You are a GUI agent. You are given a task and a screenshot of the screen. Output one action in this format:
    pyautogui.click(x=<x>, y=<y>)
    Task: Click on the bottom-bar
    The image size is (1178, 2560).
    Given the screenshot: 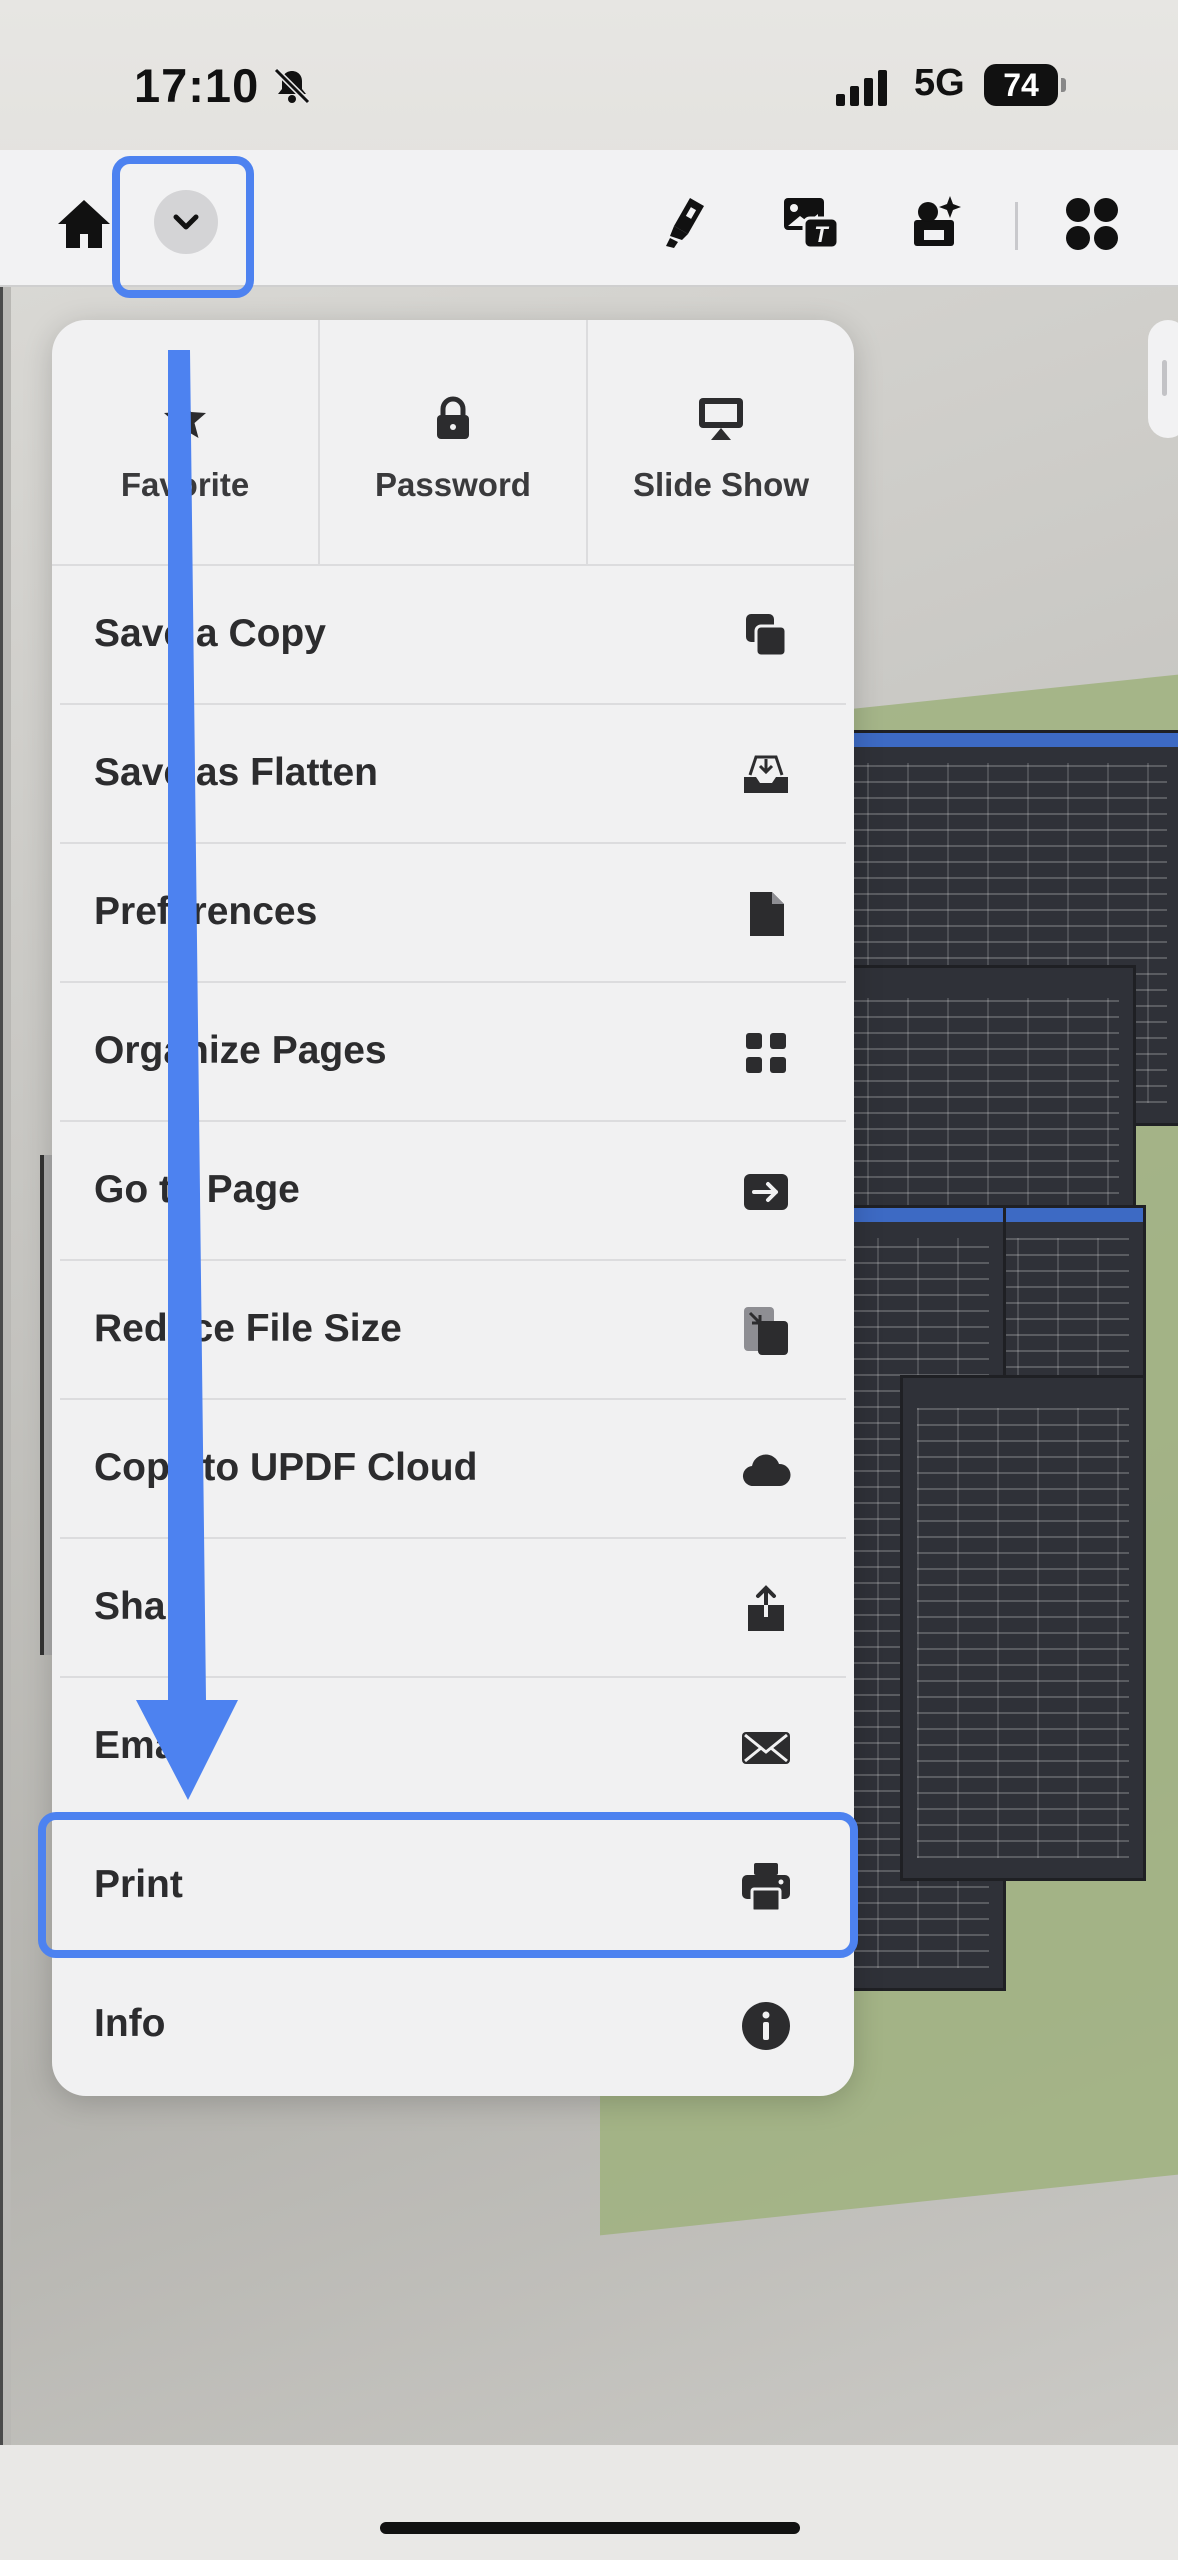 What is the action you would take?
    pyautogui.click(x=589, y=2502)
    